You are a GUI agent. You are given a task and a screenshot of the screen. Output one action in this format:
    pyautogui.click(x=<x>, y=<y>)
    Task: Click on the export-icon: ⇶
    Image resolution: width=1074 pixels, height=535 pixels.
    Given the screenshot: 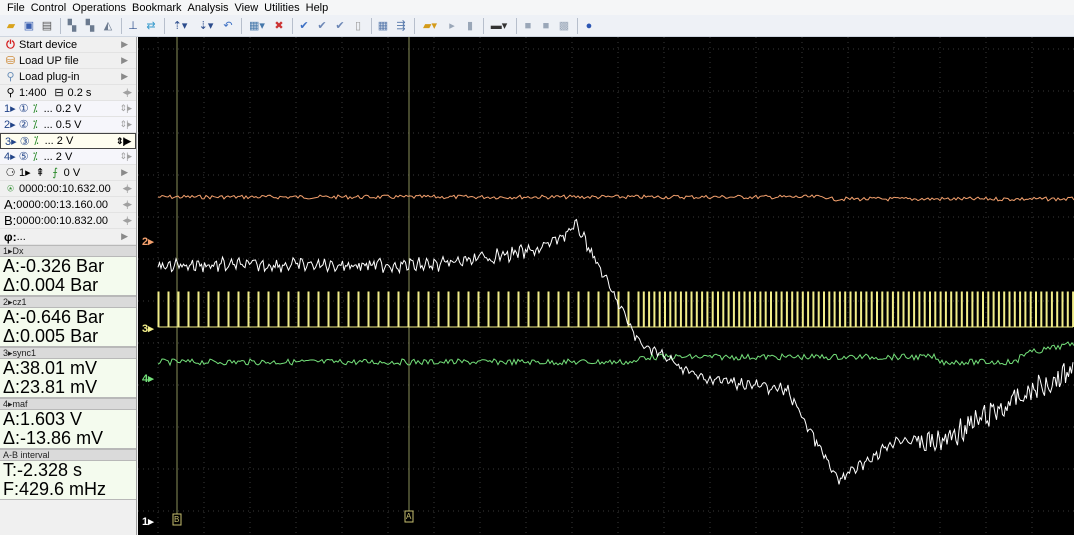 What is the action you would take?
    pyautogui.click(x=401, y=26)
    